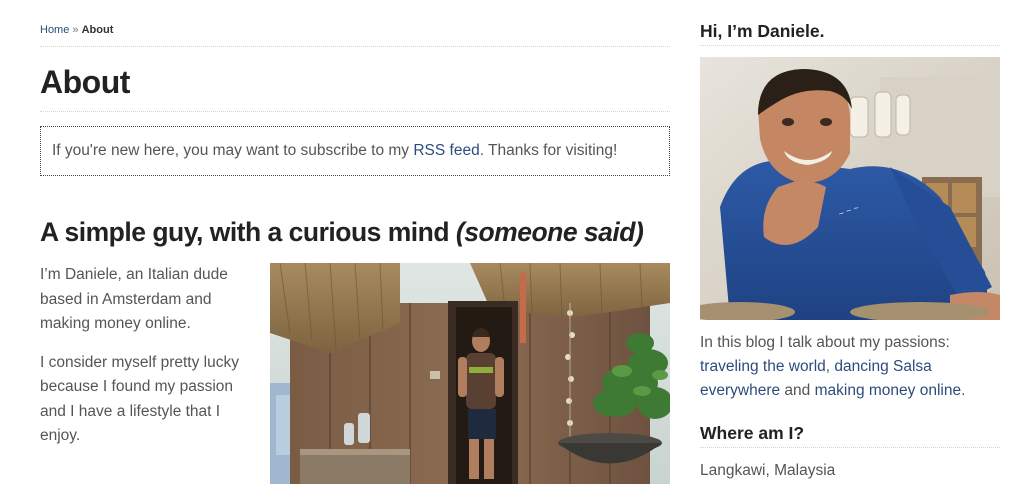 The width and height of the screenshot is (1035, 484). I want to click on breadcrumb-home-link: Home, so click(54, 30).